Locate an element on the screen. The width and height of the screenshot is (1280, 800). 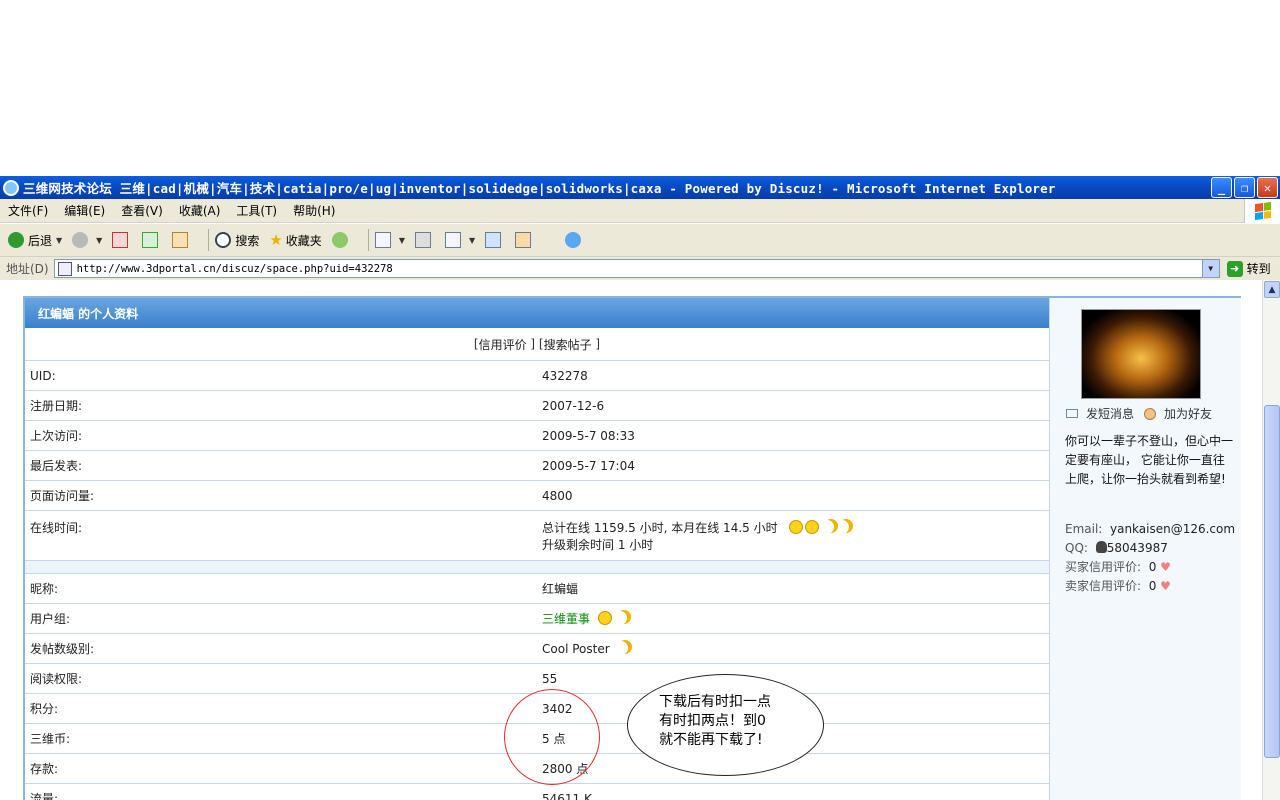
readperm-label: 阅读权限: is located at coordinates (56, 679).